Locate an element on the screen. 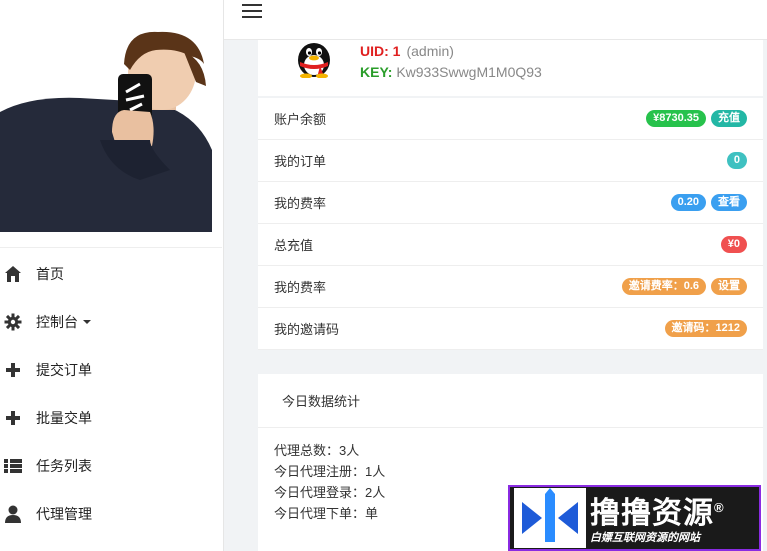 This screenshot has width=767, height=551. key-label: KEY: is located at coordinates (378, 72).